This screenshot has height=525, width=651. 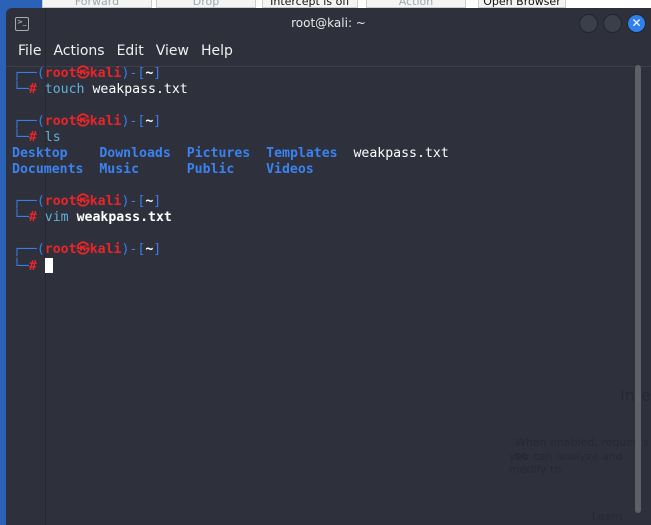 What do you see at coordinates (566, 463) in the screenshot?
I see `ghost-text-2: you can analyze and modify th` at bounding box center [566, 463].